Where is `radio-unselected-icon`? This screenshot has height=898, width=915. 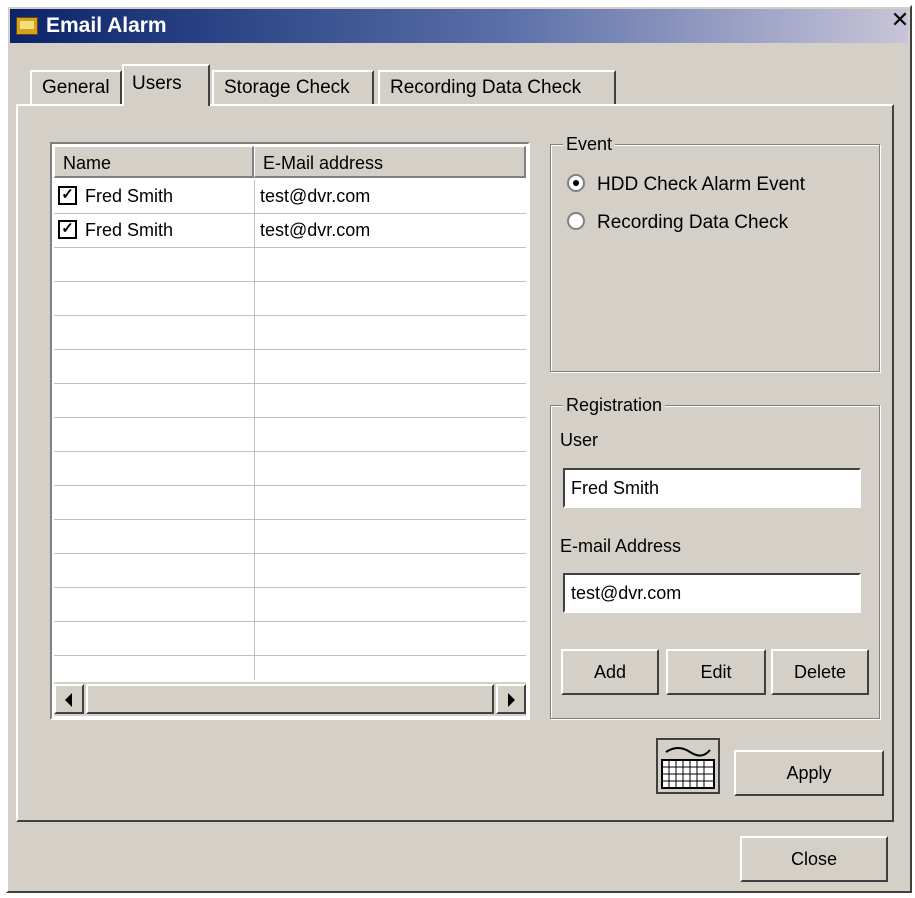 radio-unselected-icon is located at coordinates (576, 220).